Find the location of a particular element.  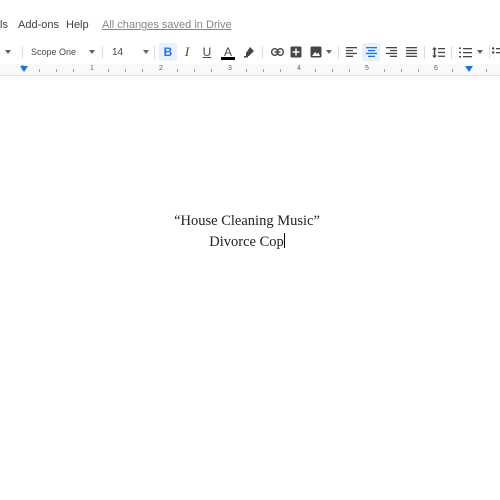

document-subtitle-text: Divorce Cop is located at coordinates (246, 242).